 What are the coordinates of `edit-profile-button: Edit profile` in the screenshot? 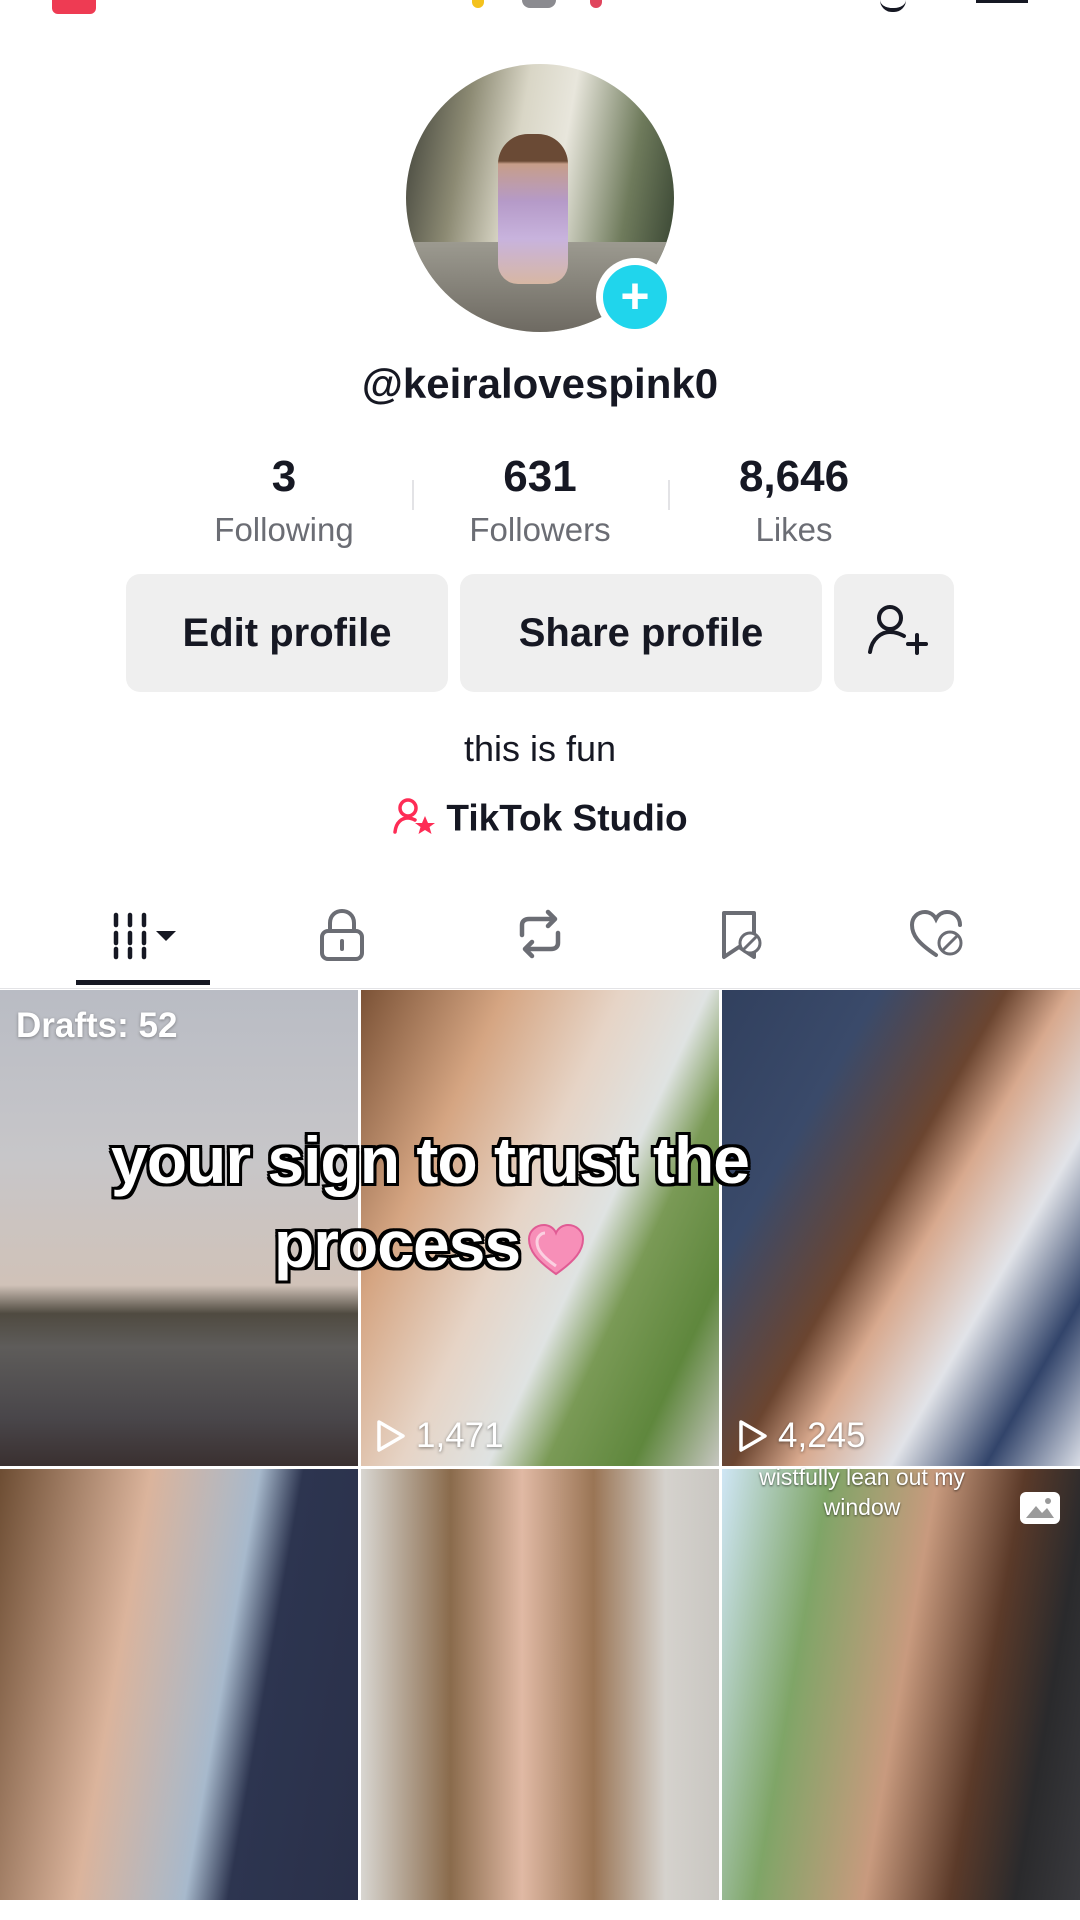 It's located at (287, 633).